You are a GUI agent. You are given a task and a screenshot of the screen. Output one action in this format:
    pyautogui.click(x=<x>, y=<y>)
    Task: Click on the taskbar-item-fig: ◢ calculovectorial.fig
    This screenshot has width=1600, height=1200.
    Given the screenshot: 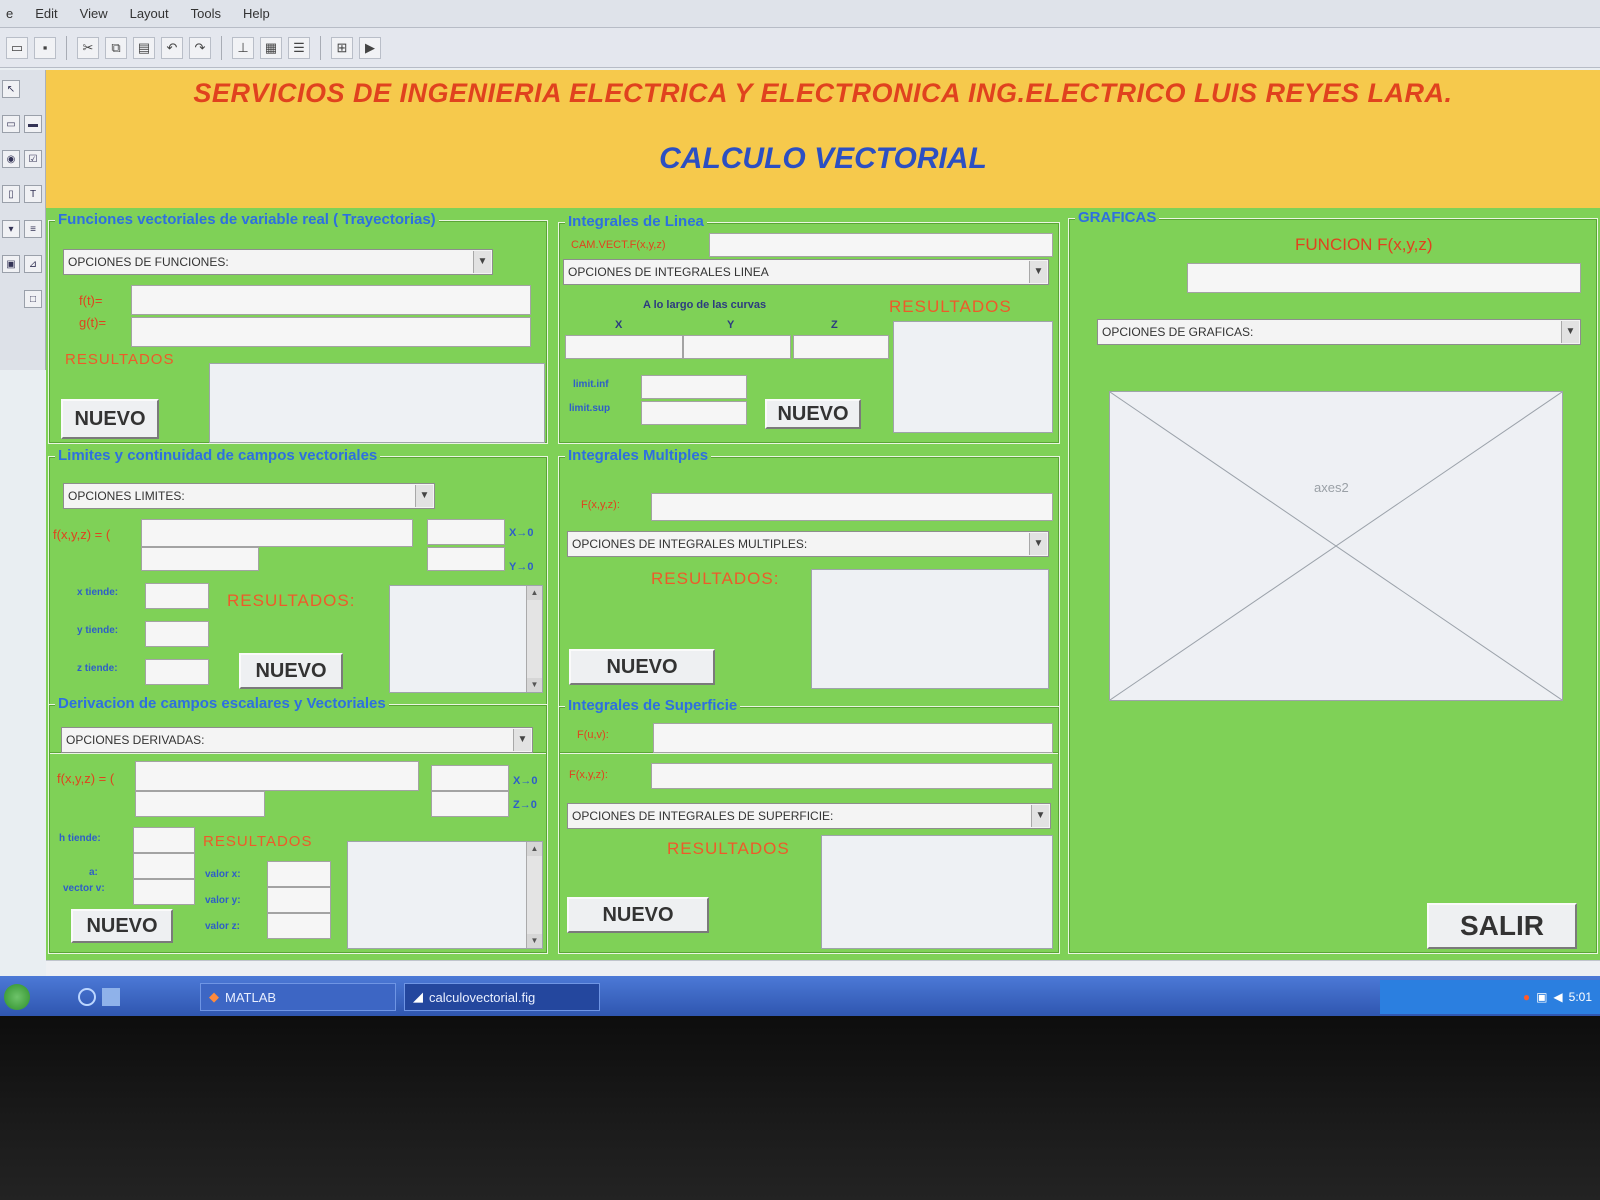 What is the action you would take?
    pyautogui.click(x=502, y=997)
    